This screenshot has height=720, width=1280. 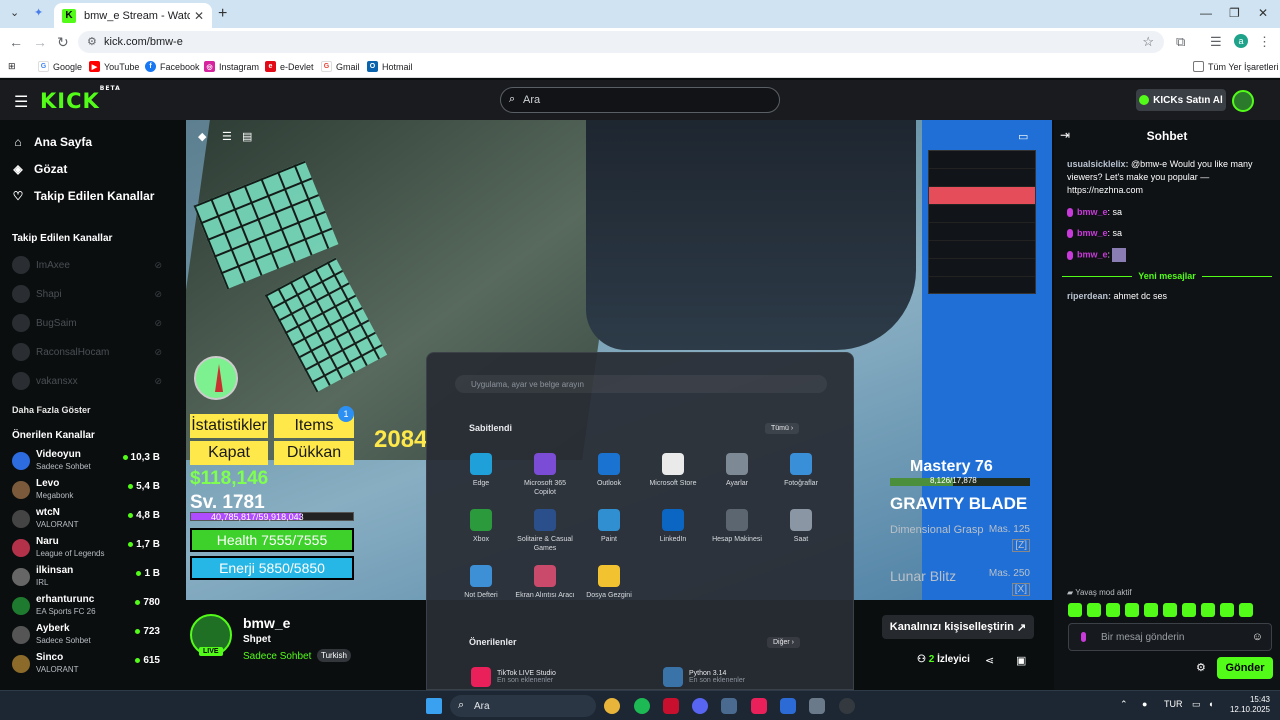 I want to click on network-icon: ▭, so click(x=1196, y=704).